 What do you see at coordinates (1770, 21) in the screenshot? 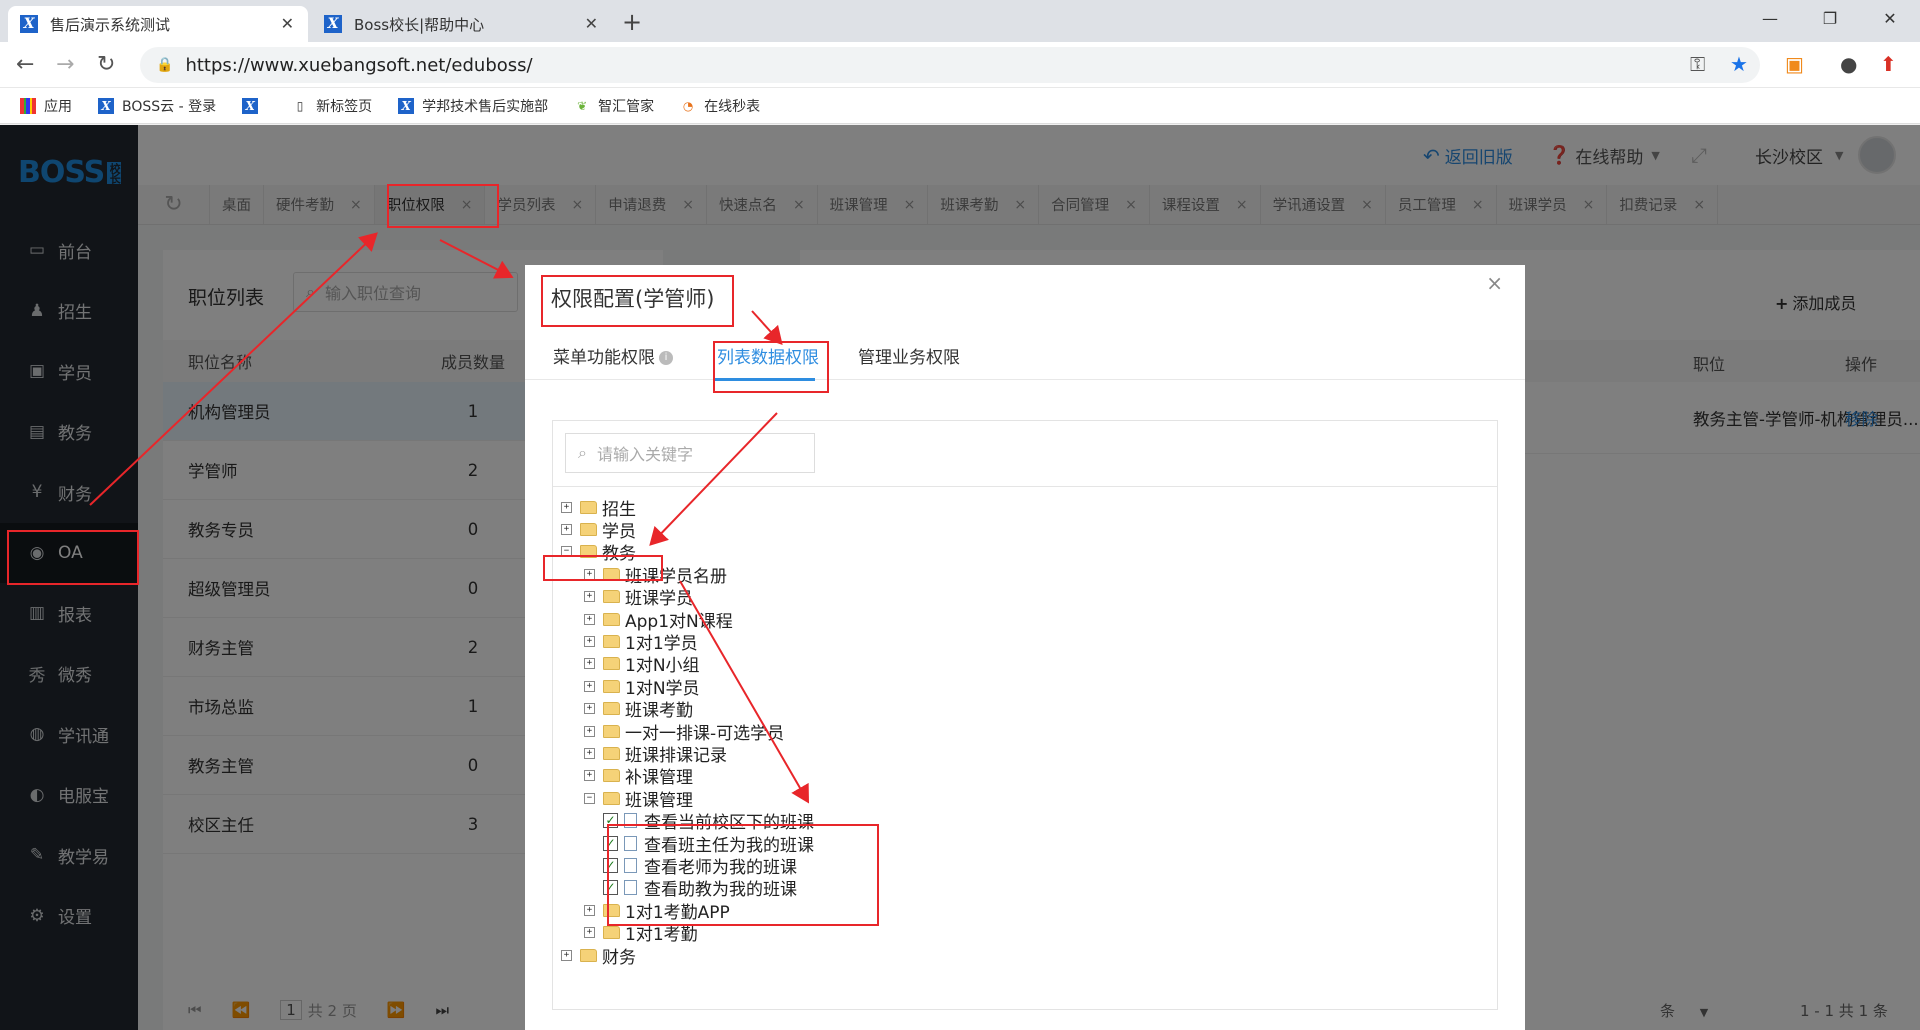
I see `minimize-icon: —` at bounding box center [1770, 21].